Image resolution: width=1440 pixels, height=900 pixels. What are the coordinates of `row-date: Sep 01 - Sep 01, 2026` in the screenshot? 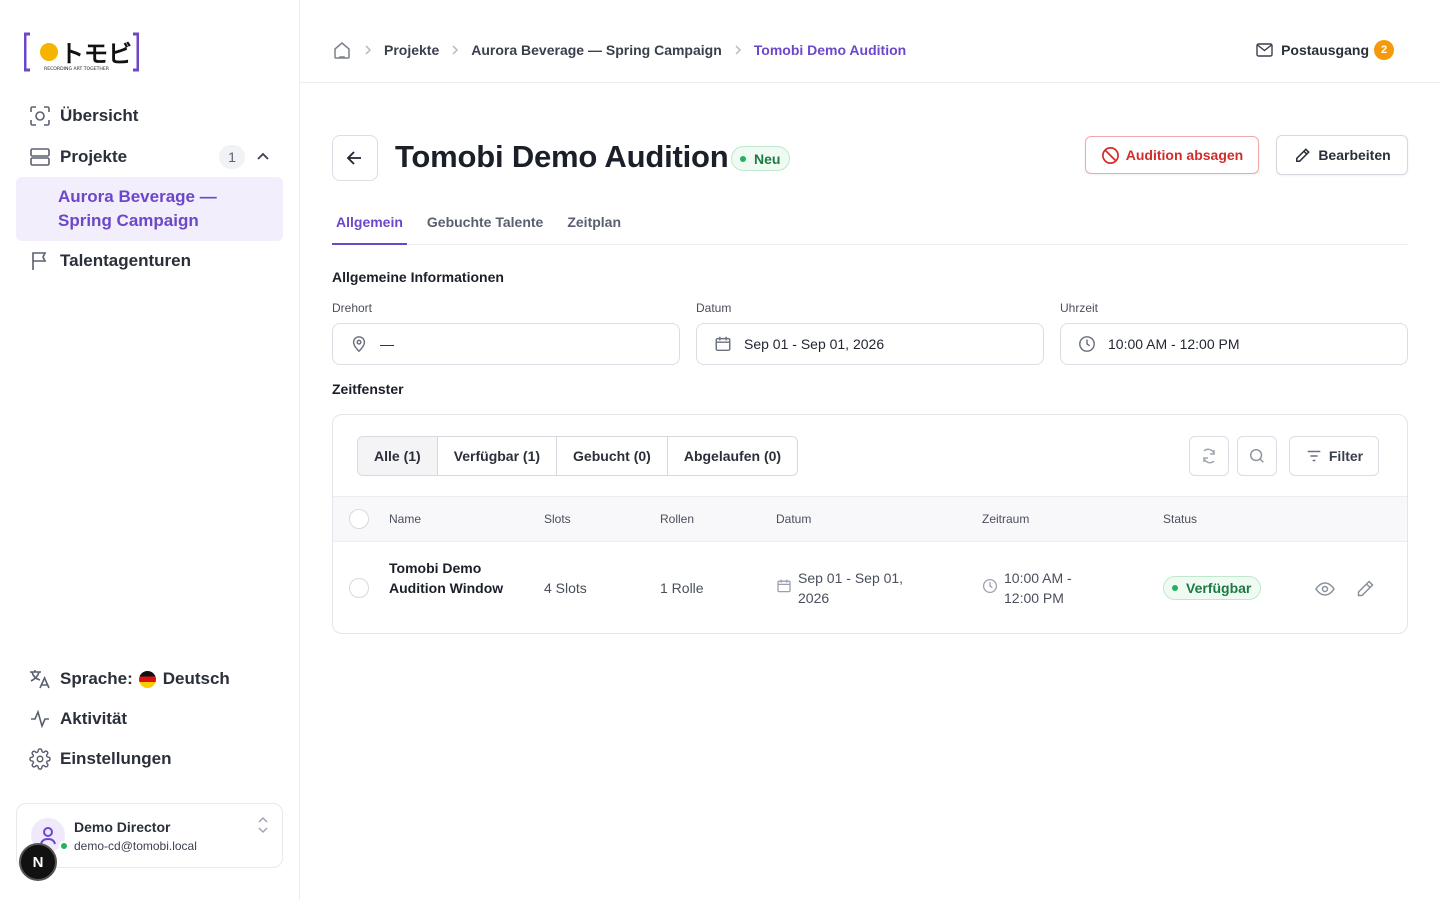 It's located at (851, 588).